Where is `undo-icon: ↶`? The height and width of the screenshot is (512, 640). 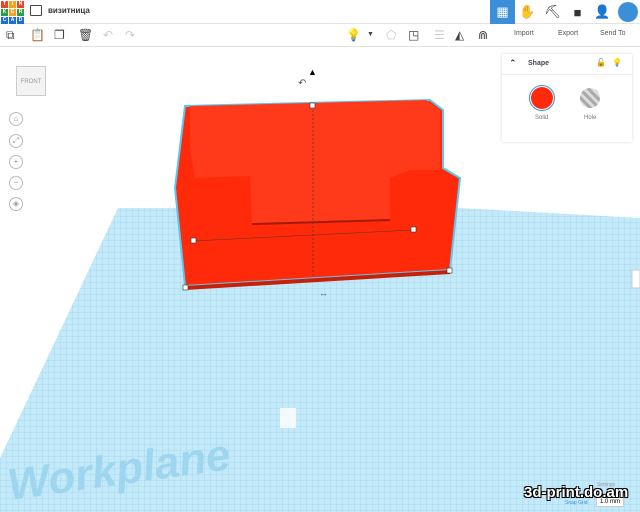 undo-icon: ↶ is located at coordinates (108, 35).